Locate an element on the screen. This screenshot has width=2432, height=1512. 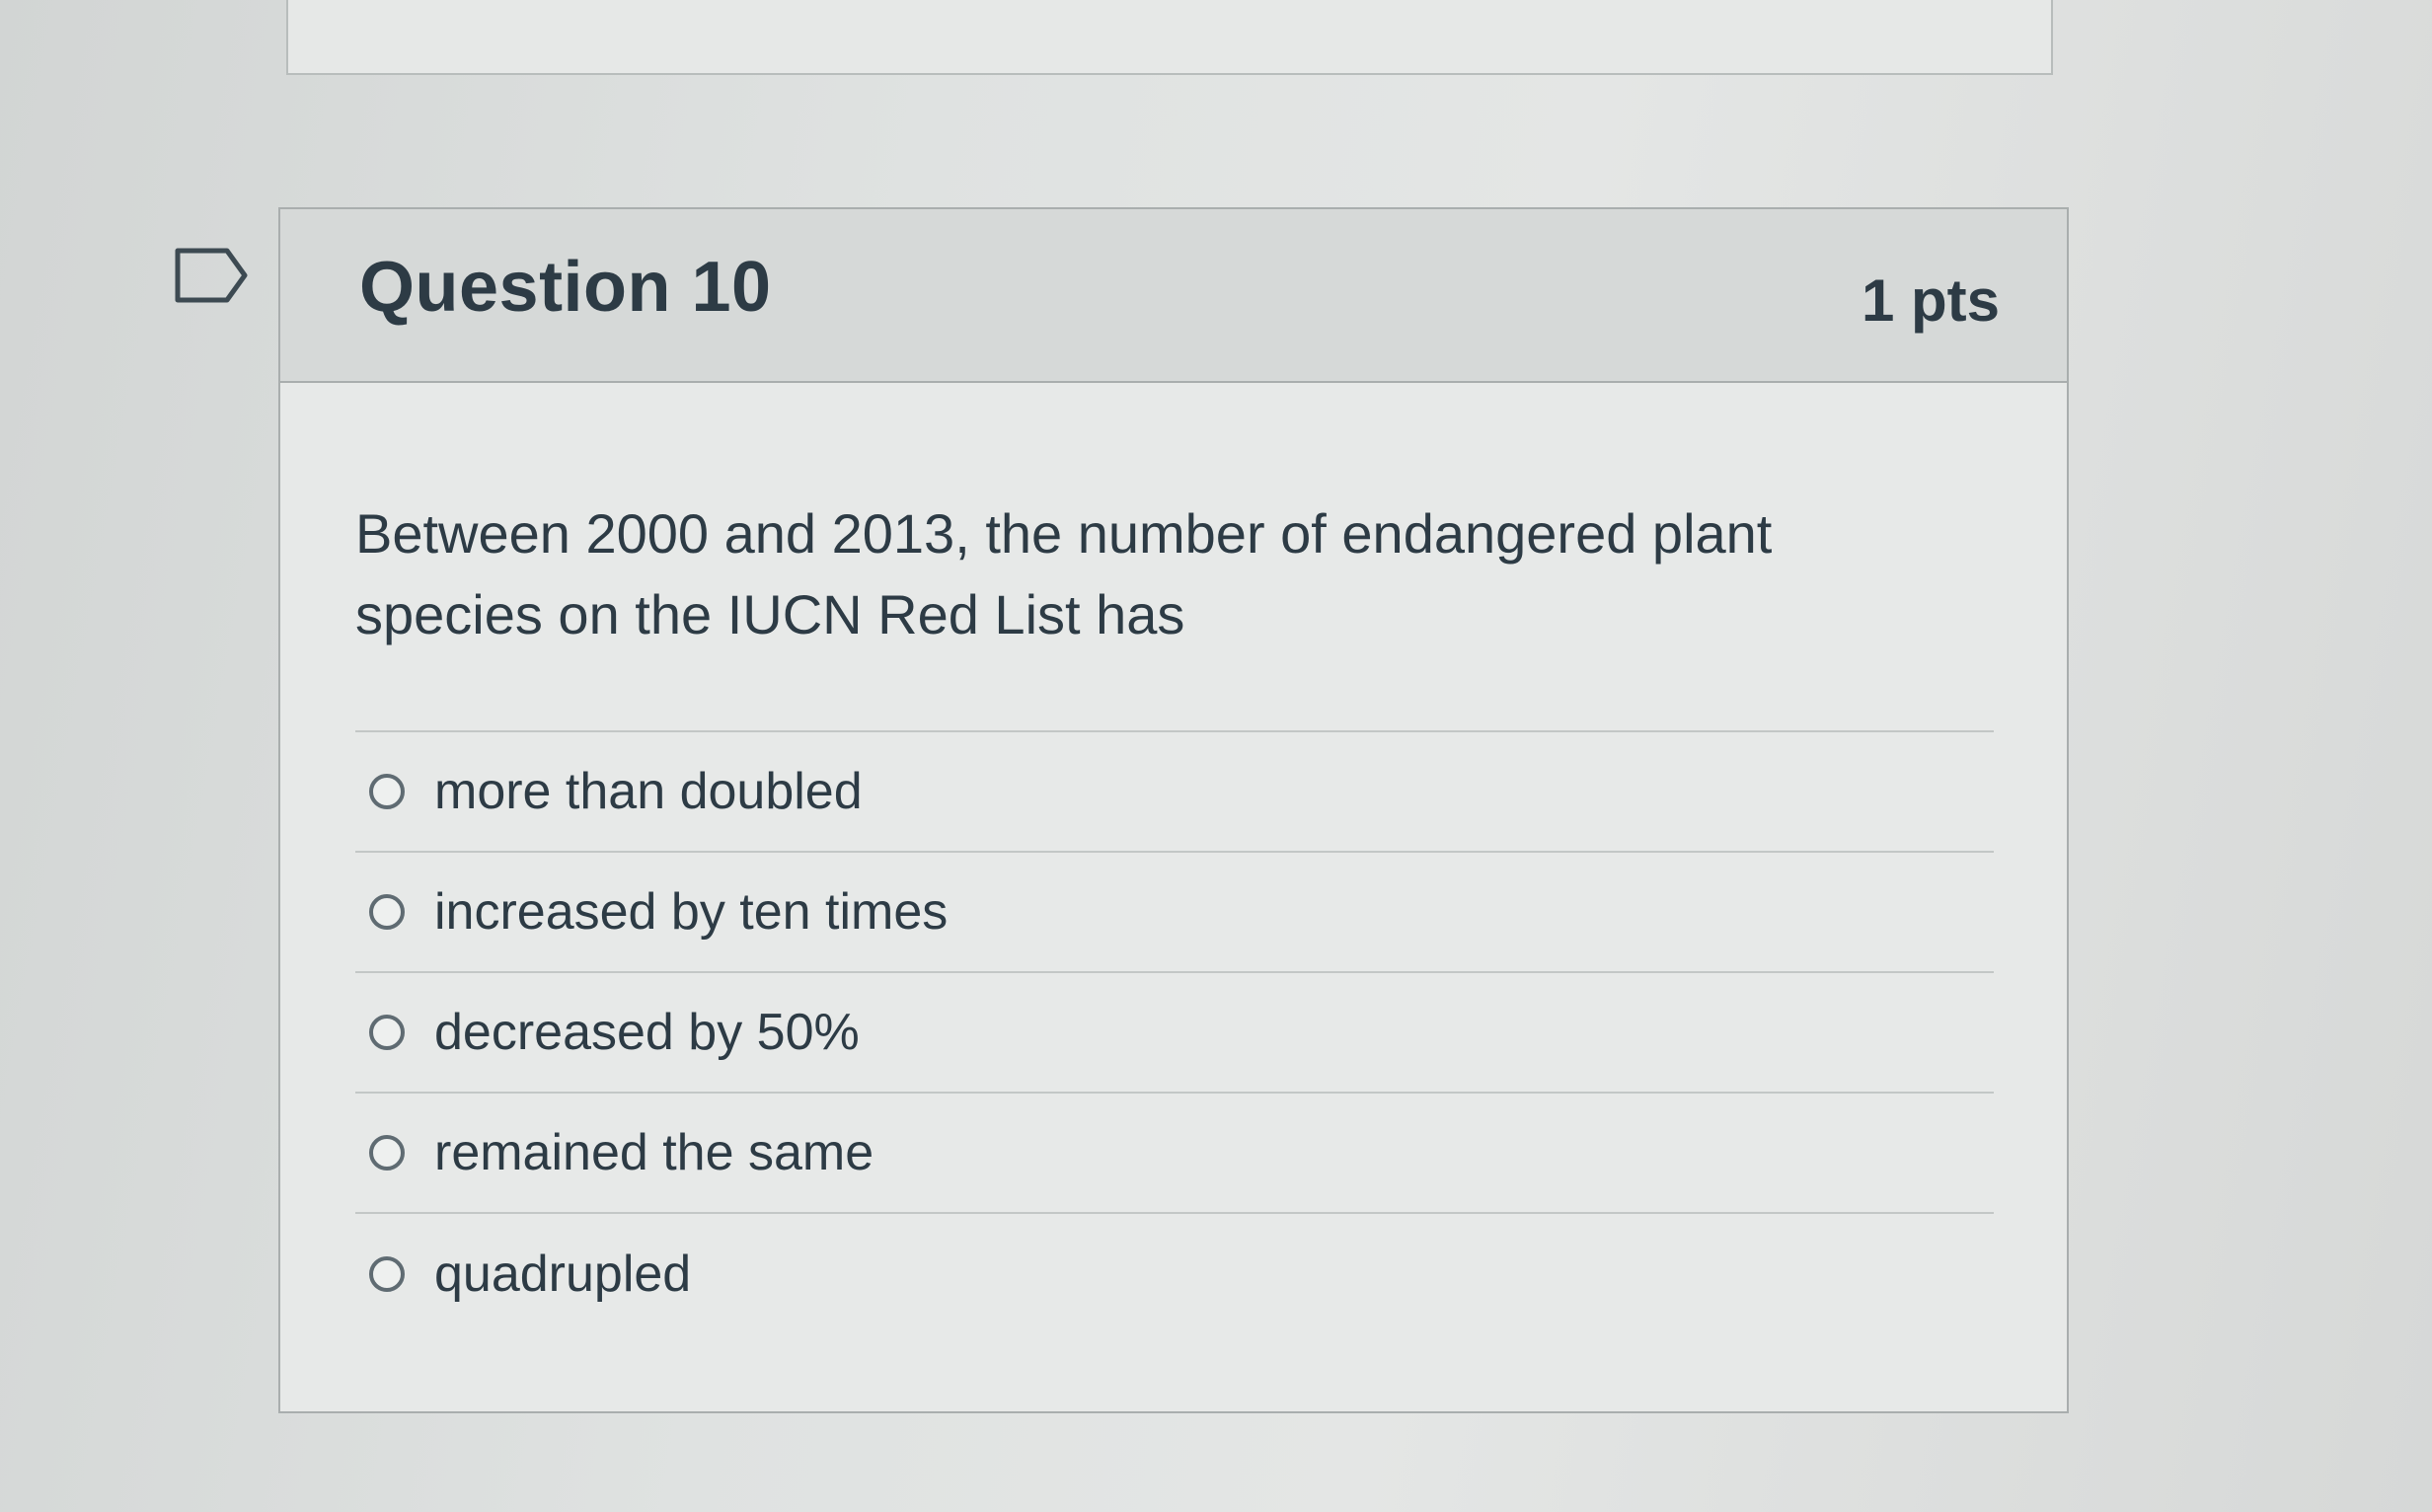
answer-option: remained the same is located at coordinates (1174, 1154).